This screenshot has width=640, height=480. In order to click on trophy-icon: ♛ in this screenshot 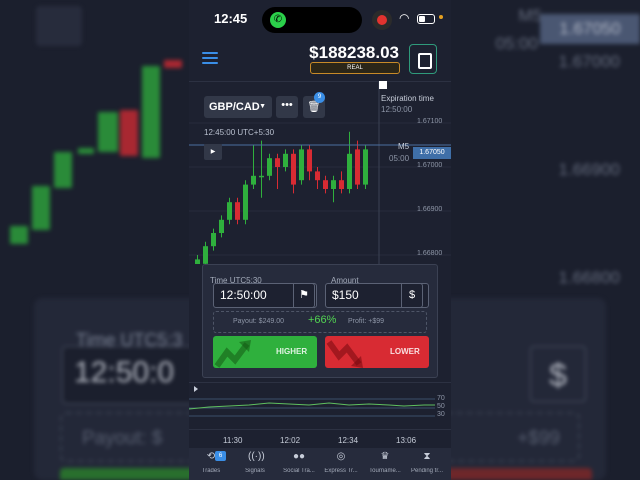, I will do `click(385, 456)`.